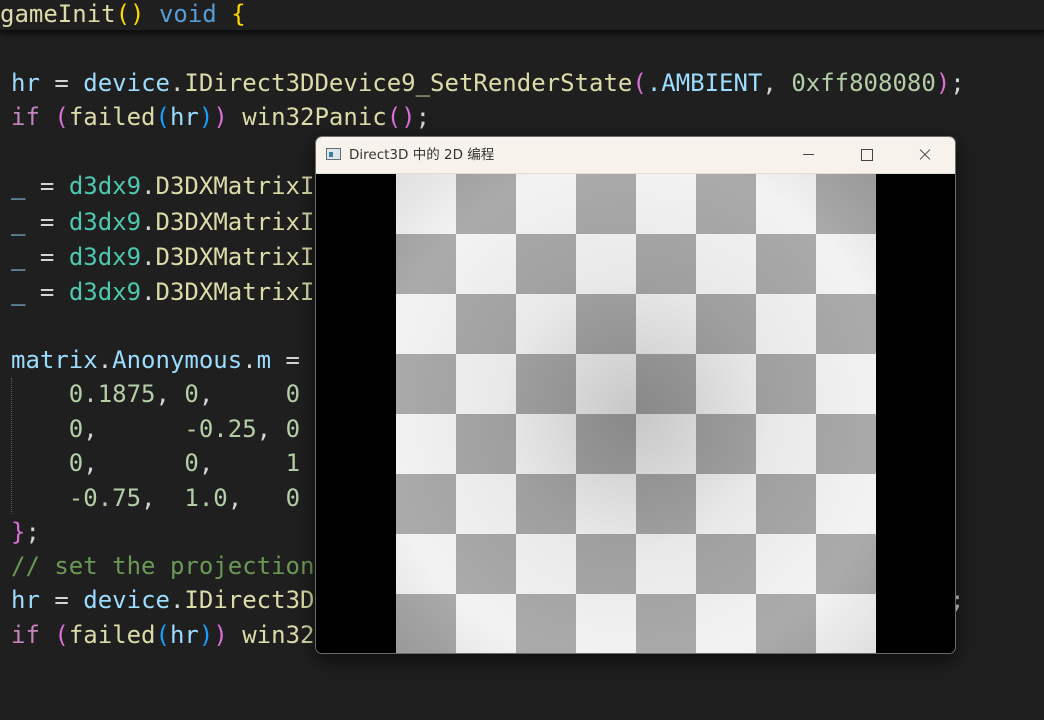 This screenshot has height=720, width=1044. What do you see at coordinates (220, 117) in the screenshot?
I see `code-line: if (failed(hr)) win32Panic();` at bounding box center [220, 117].